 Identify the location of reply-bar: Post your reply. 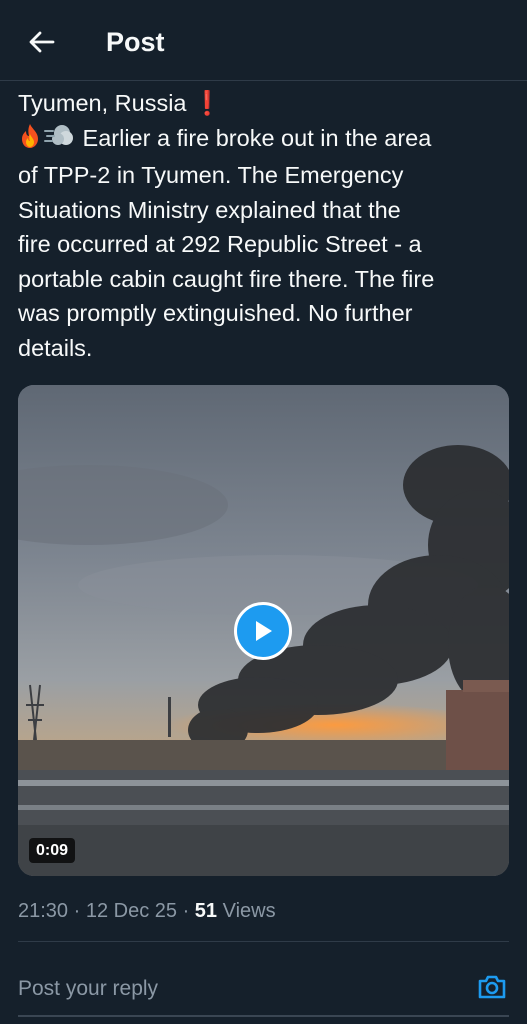
(263, 988).